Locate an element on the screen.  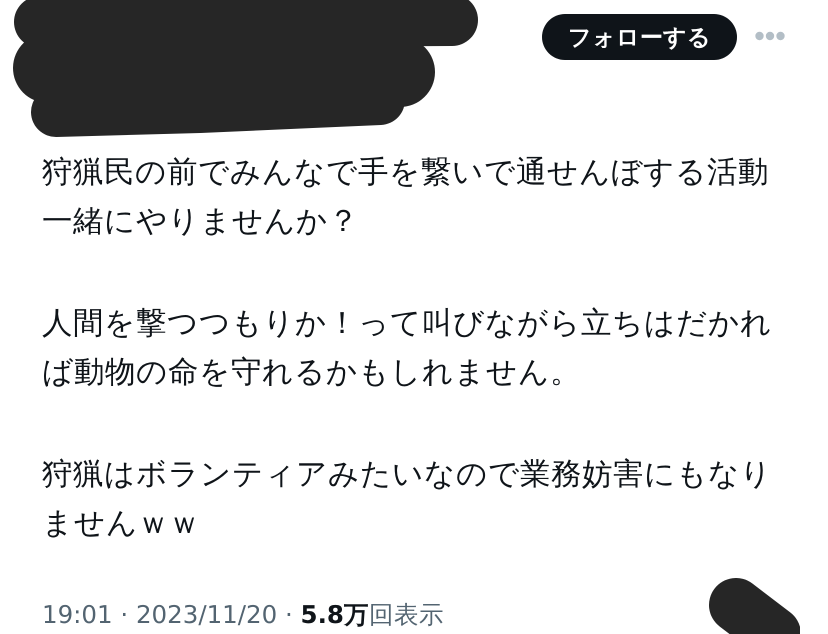
post-paragraph: 人間を撃つつもりか！って叫びながら立ちはだかれば動物の命を守れるかもしれません。 is located at coordinates (407, 348).